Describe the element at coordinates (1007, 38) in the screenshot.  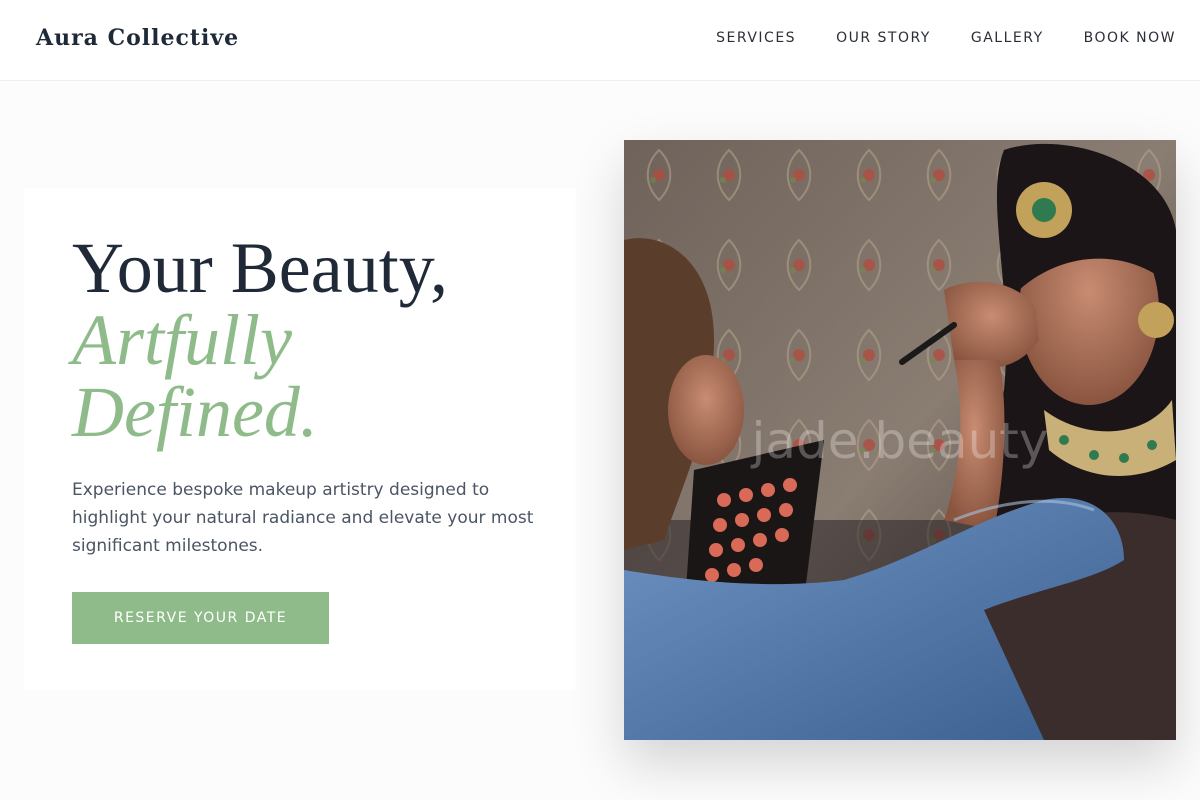
I see `nav-link-gallery: GALLERY` at that location.